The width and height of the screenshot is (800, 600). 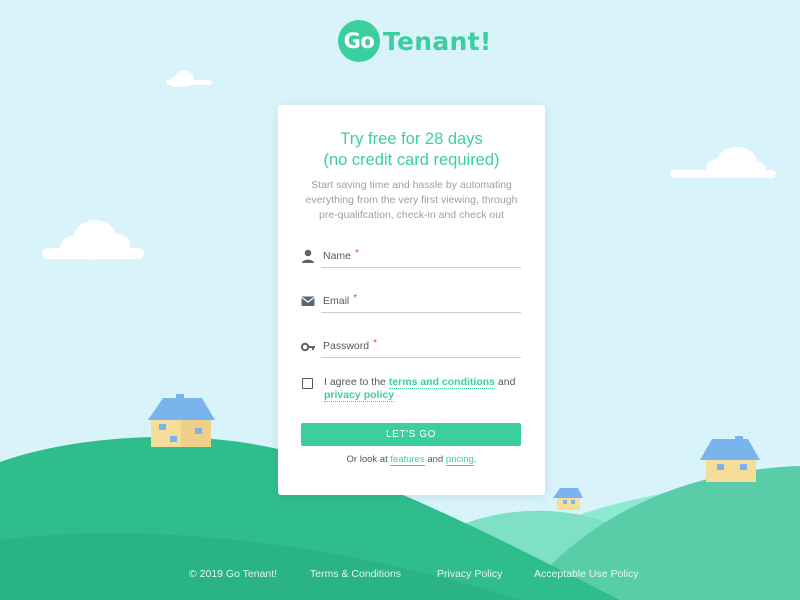 What do you see at coordinates (568, 499) in the screenshot?
I see `house-small-icon` at bounding box center [568, 499].